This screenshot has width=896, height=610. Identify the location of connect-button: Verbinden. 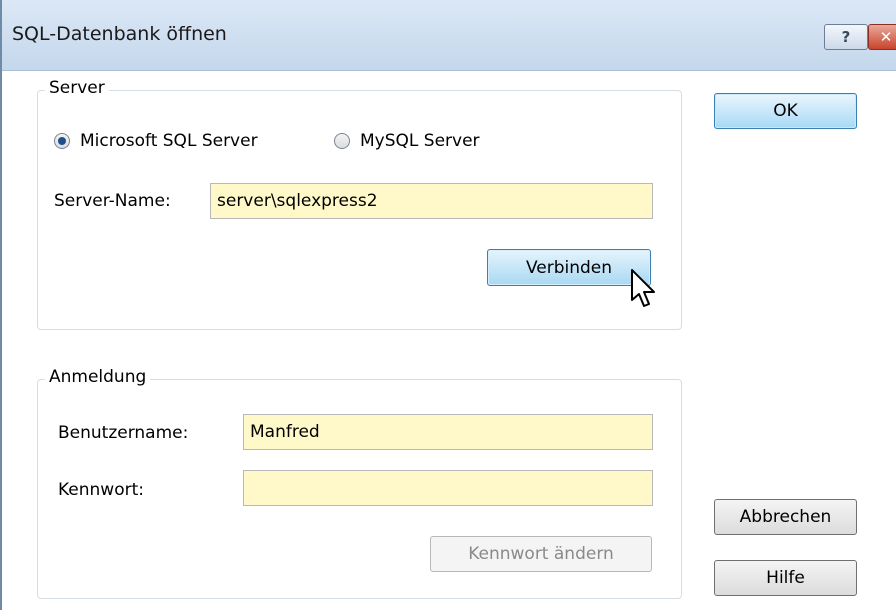
(569, 267).